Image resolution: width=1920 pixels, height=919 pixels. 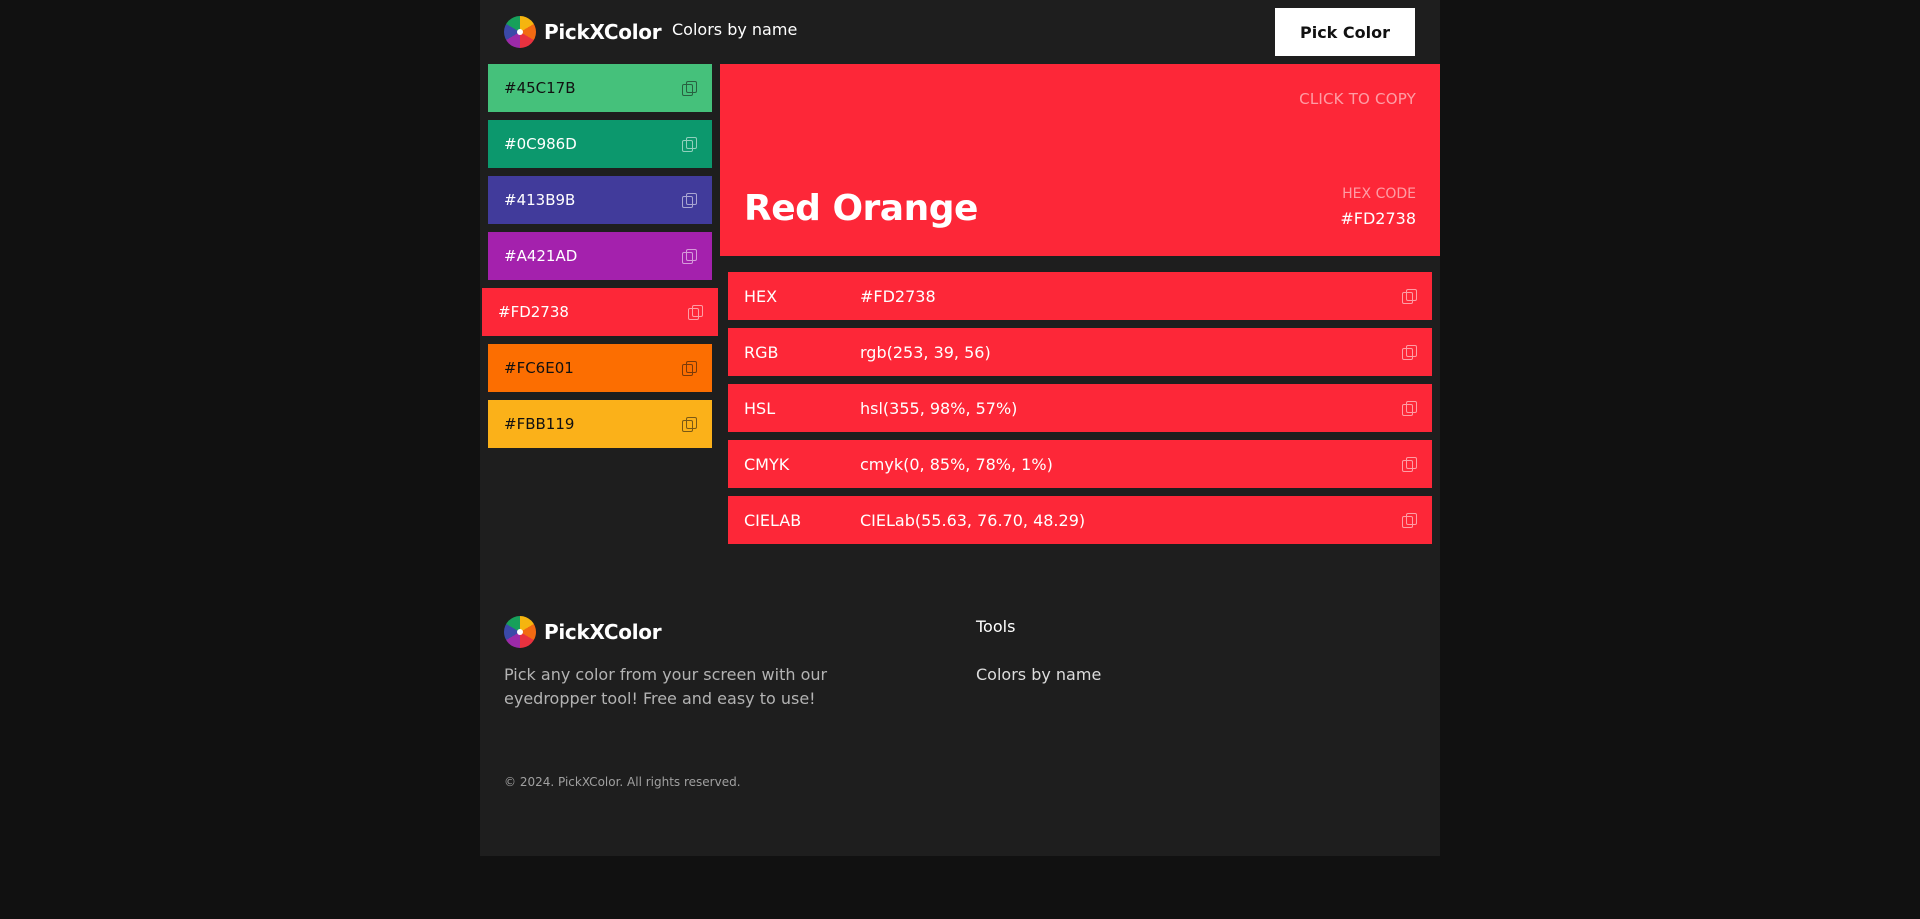 What do you see at coordinates (603, 32) in the screenshot?
I see `brand-name: PickXColor` at bounding box center [603, 32].